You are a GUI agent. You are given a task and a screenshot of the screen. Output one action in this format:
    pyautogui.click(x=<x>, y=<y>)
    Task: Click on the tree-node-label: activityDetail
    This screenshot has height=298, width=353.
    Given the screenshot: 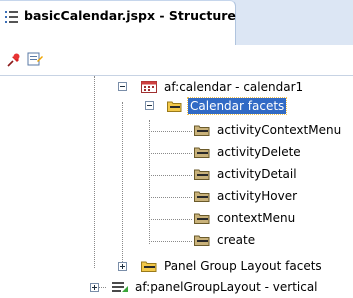 What is the action you would take?
    pyautogui.click(x=257, y=174)
    